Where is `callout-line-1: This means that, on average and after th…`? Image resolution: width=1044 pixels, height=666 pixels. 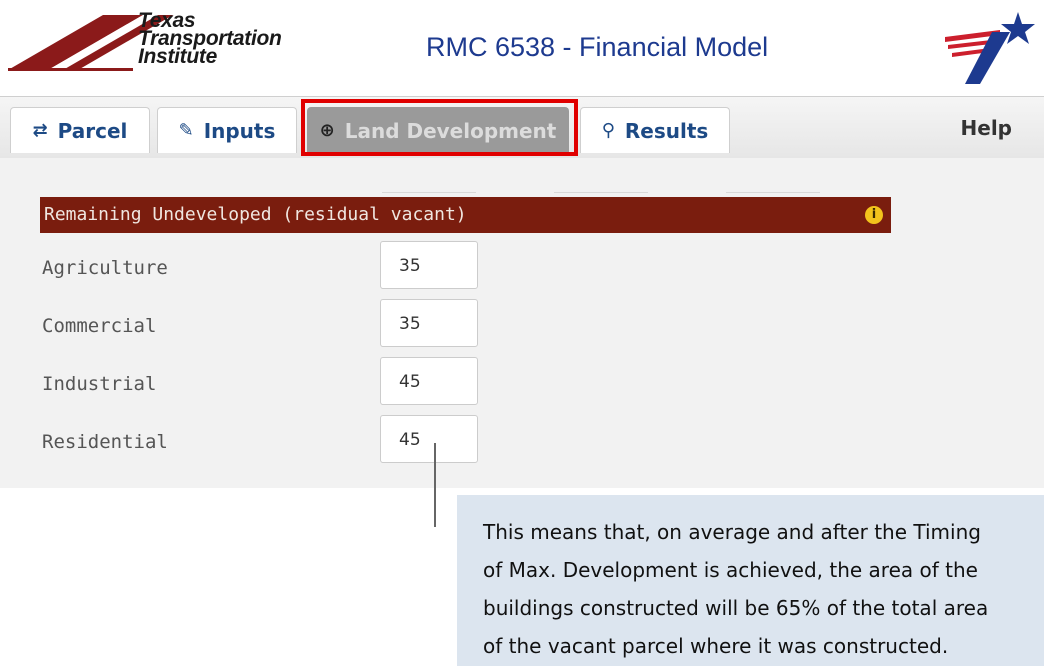 callout-line-1: This means that, on average and after th… is located at coordinates (732, 532).